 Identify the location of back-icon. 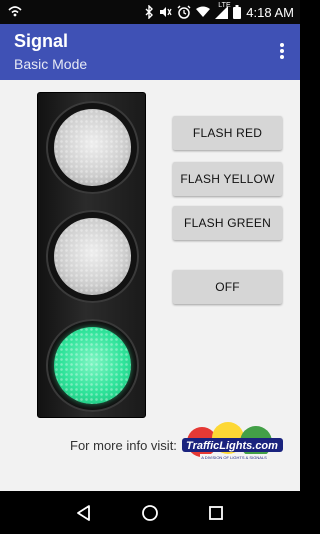
(84, 513).